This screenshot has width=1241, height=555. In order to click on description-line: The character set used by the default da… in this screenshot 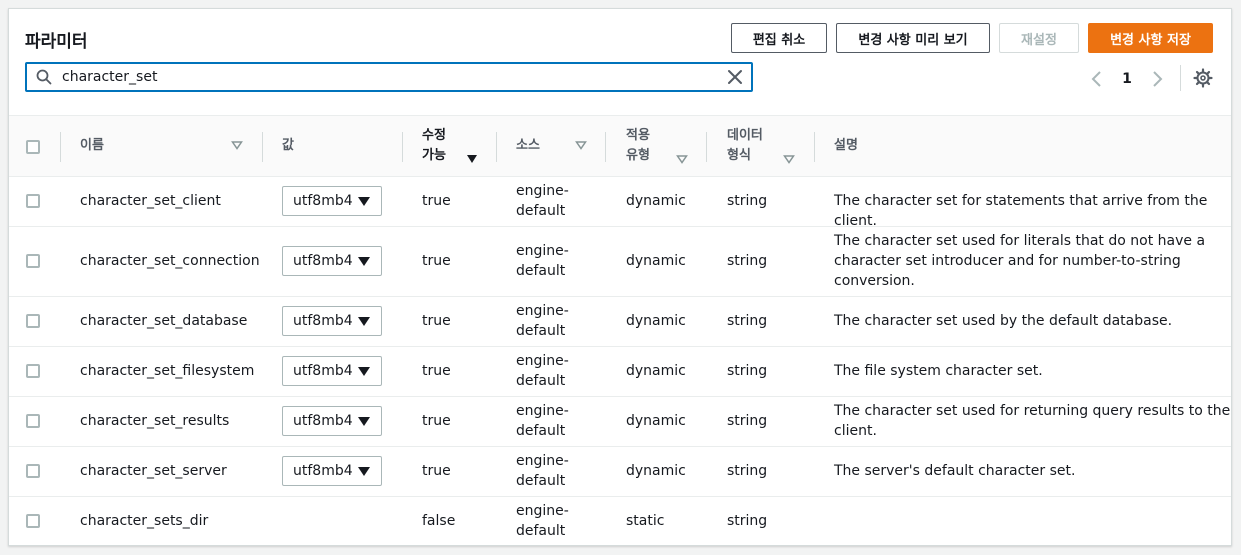, I will do `click(1003, 321)`.